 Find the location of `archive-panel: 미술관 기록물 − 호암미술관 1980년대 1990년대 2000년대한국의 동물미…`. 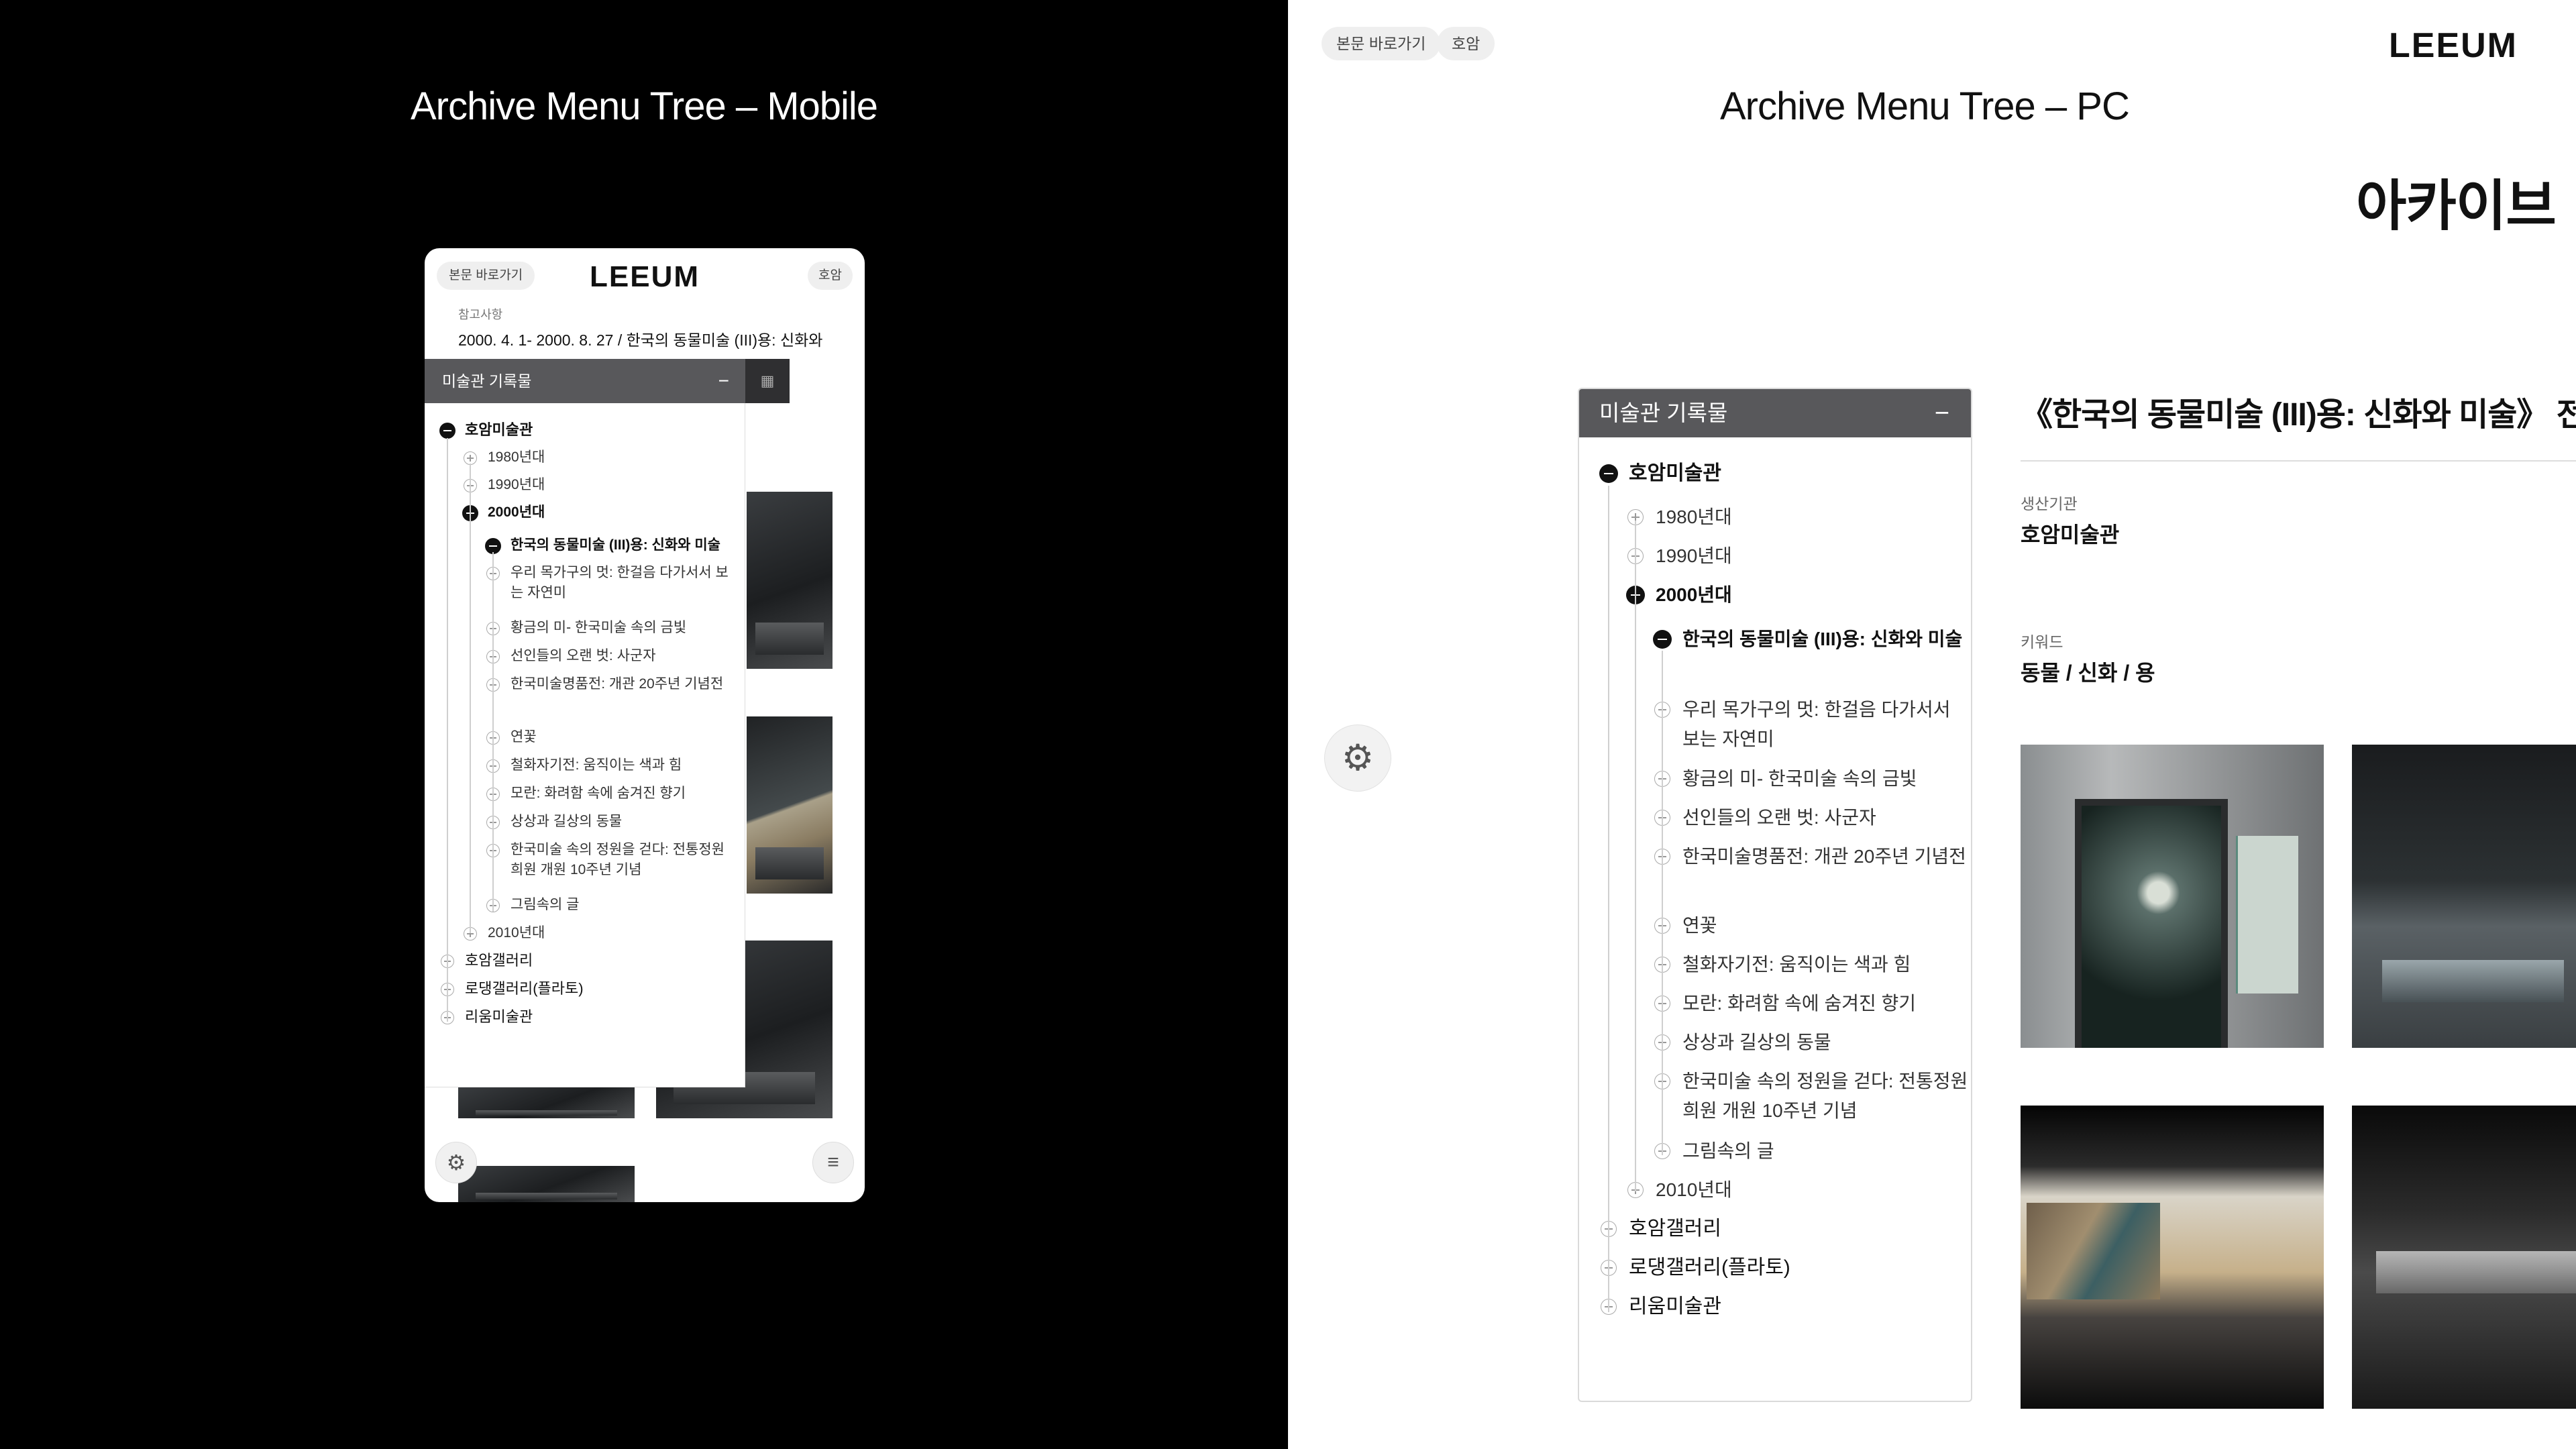

archive-panel: 미술관 기록물 − 호암미술관 1980년대 1990년대 2000년대한국의 동물미… is located at coordinates (1775, 895).